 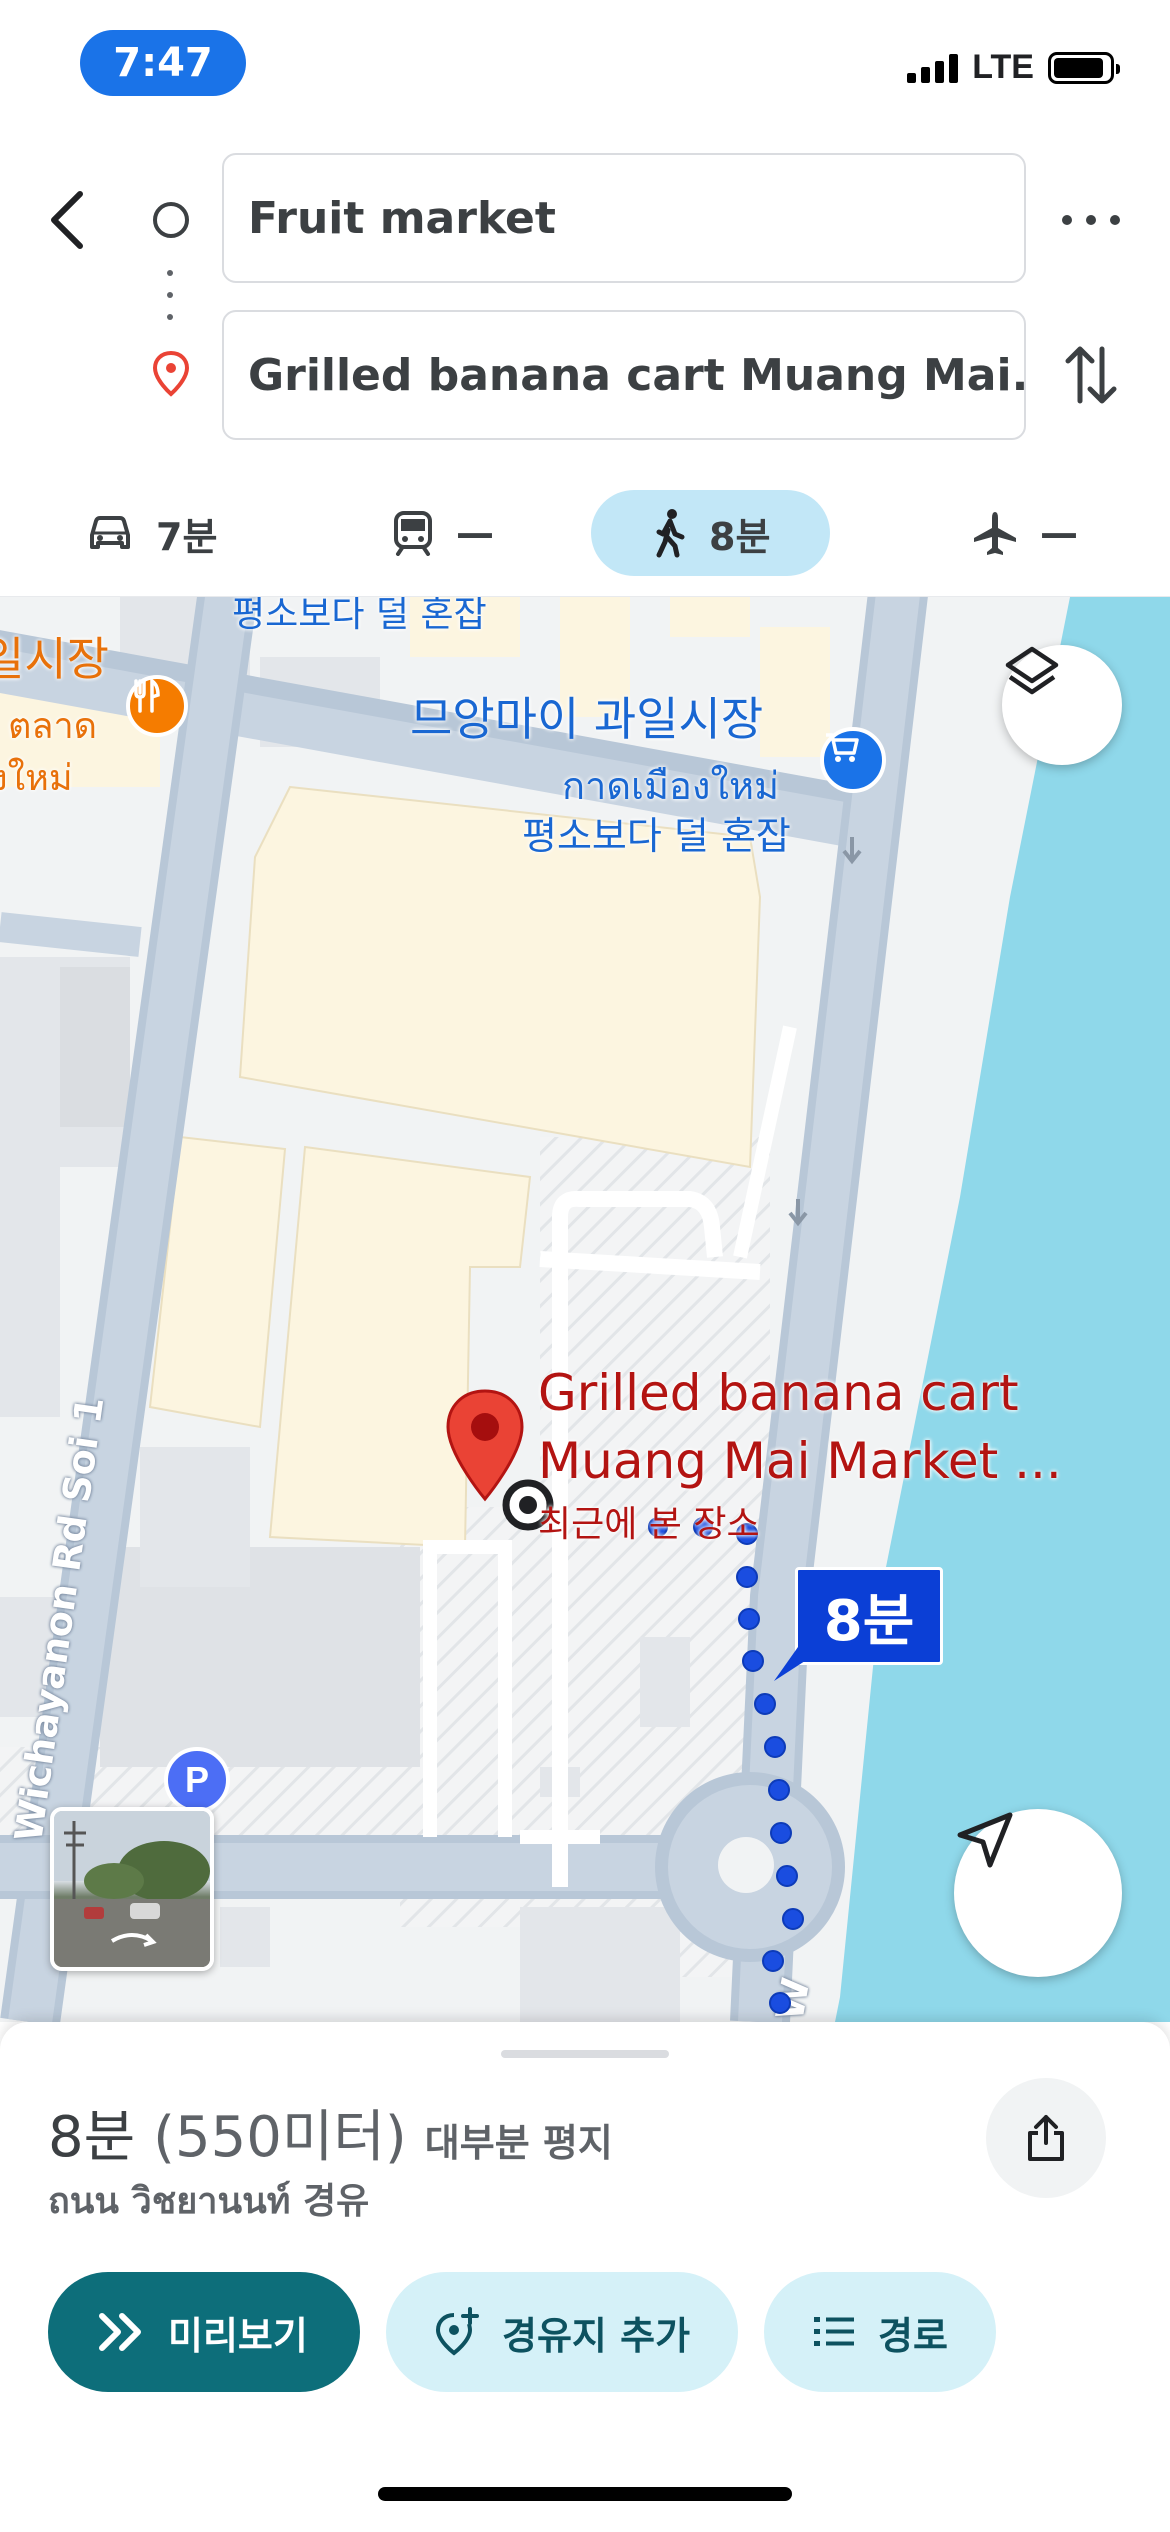 What do you see at coordinates (869, 1616) in the screenshot?
I see `walk-time-callout: 8분` at bounding box center [869, 1616].